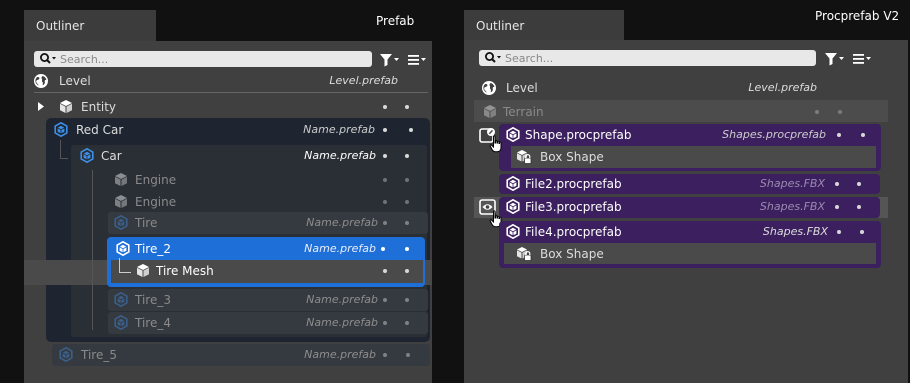 The image size is (910, 383). What do you see at coordinates (681, 112) in the screenshot?
I see `right-row-terrain: Terrain` at bounding box center [681, 112].